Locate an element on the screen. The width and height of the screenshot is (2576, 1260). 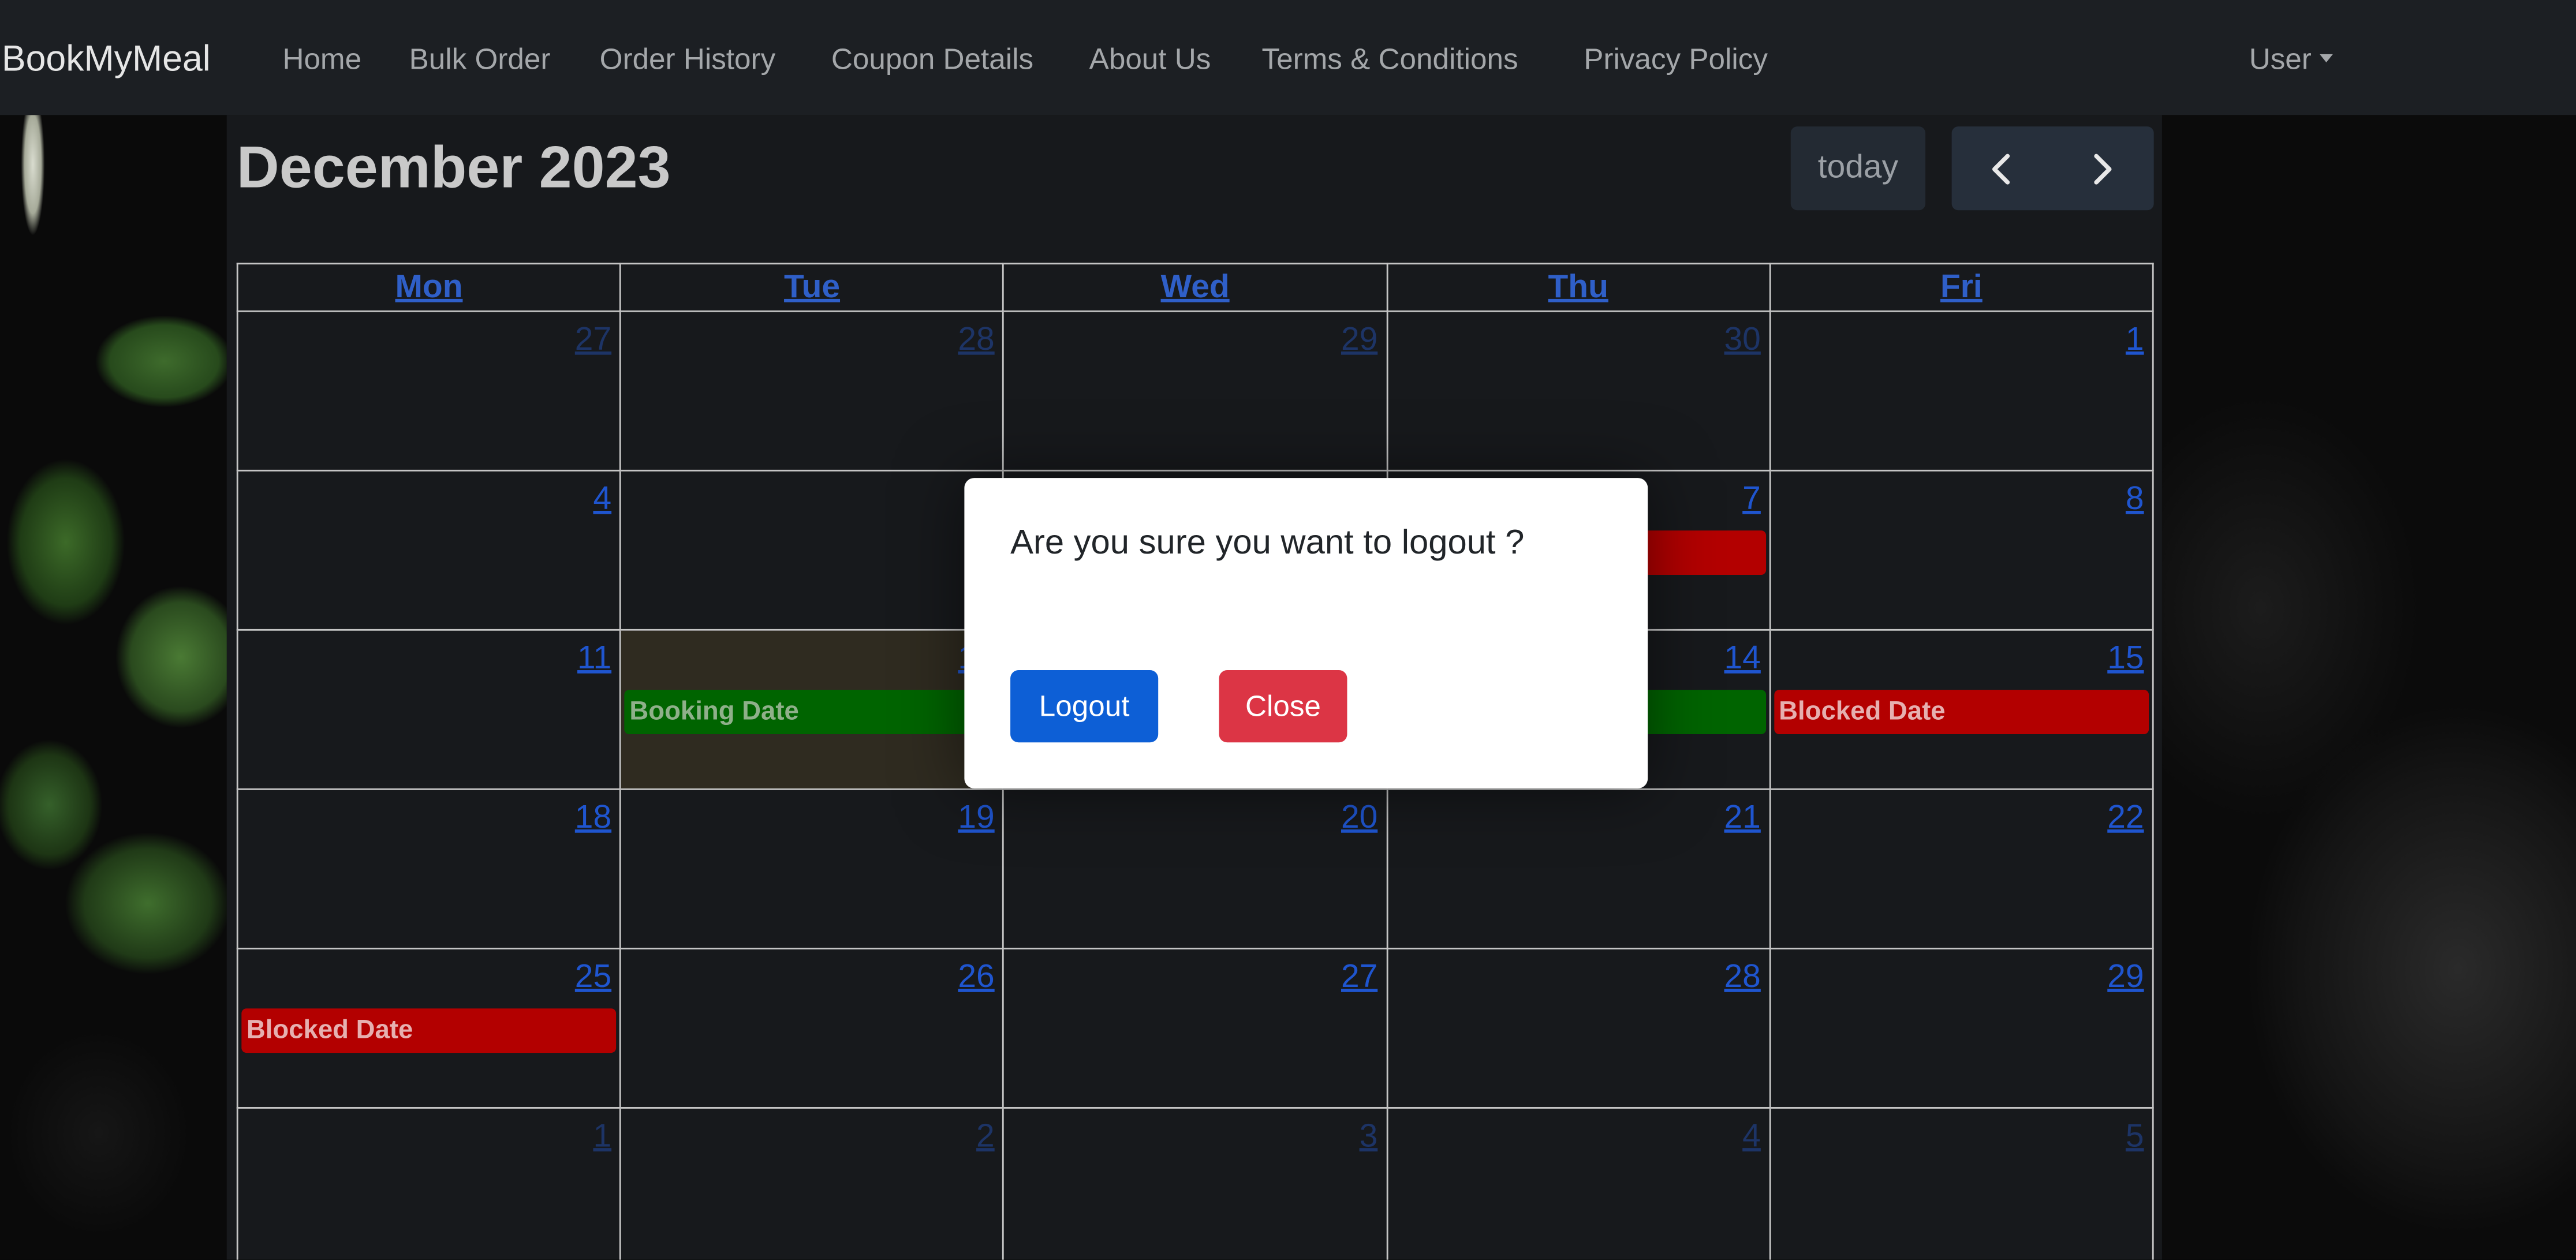
background-image-left is located at coordinates (115, 687).